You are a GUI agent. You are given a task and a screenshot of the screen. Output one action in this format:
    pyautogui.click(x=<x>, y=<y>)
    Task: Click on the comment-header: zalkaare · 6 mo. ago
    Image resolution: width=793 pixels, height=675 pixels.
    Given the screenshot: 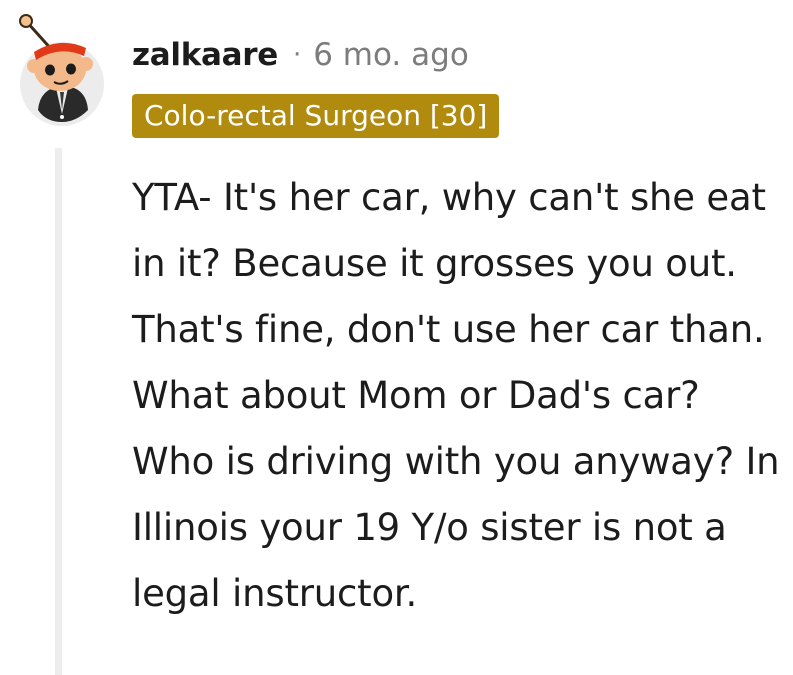 What is the action you would take?
    pyautogui.click(x=300, y=55)
    